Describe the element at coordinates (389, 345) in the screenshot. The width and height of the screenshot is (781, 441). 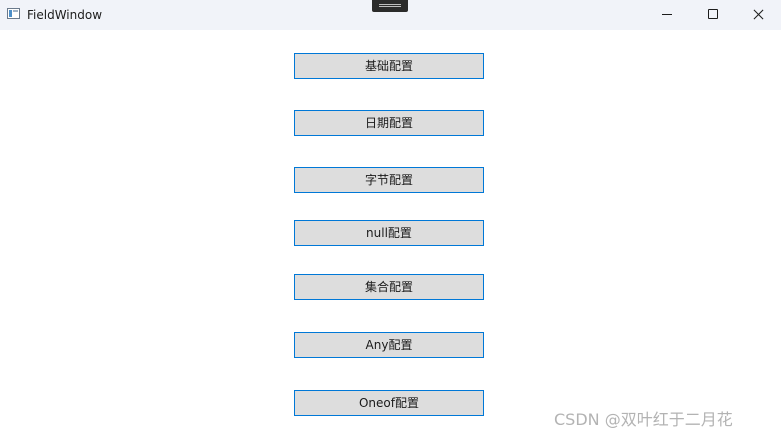
I see `any-config-button: Any配置` at that location.